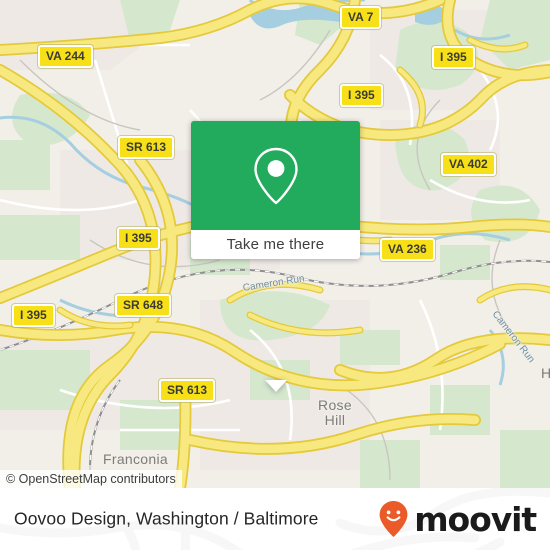  I want to click on moovit-wordmark: moovit, so click(475, 519).